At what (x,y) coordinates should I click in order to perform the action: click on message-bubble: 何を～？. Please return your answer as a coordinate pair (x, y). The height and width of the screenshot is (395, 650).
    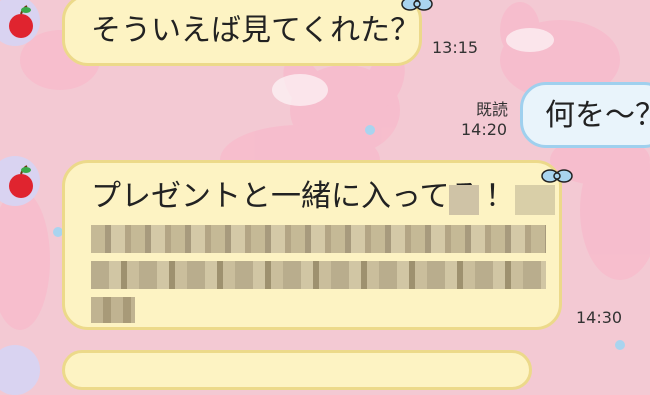
    Looking at the image, I should click on (585, 115).